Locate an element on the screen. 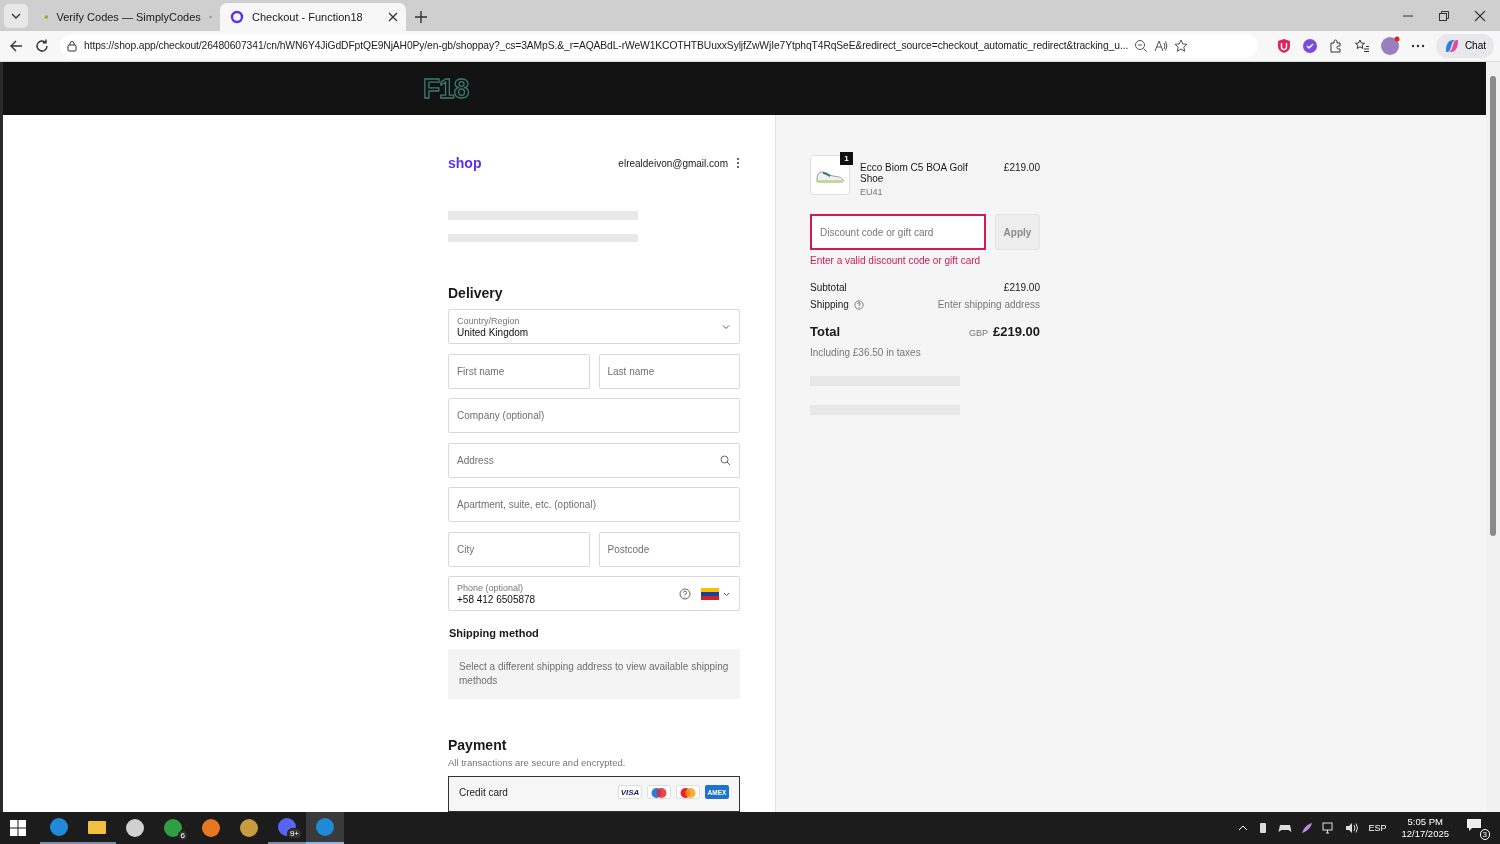 The image size is (1500, 844). notification-badge: 9+ is located at coordinates (294, 833).